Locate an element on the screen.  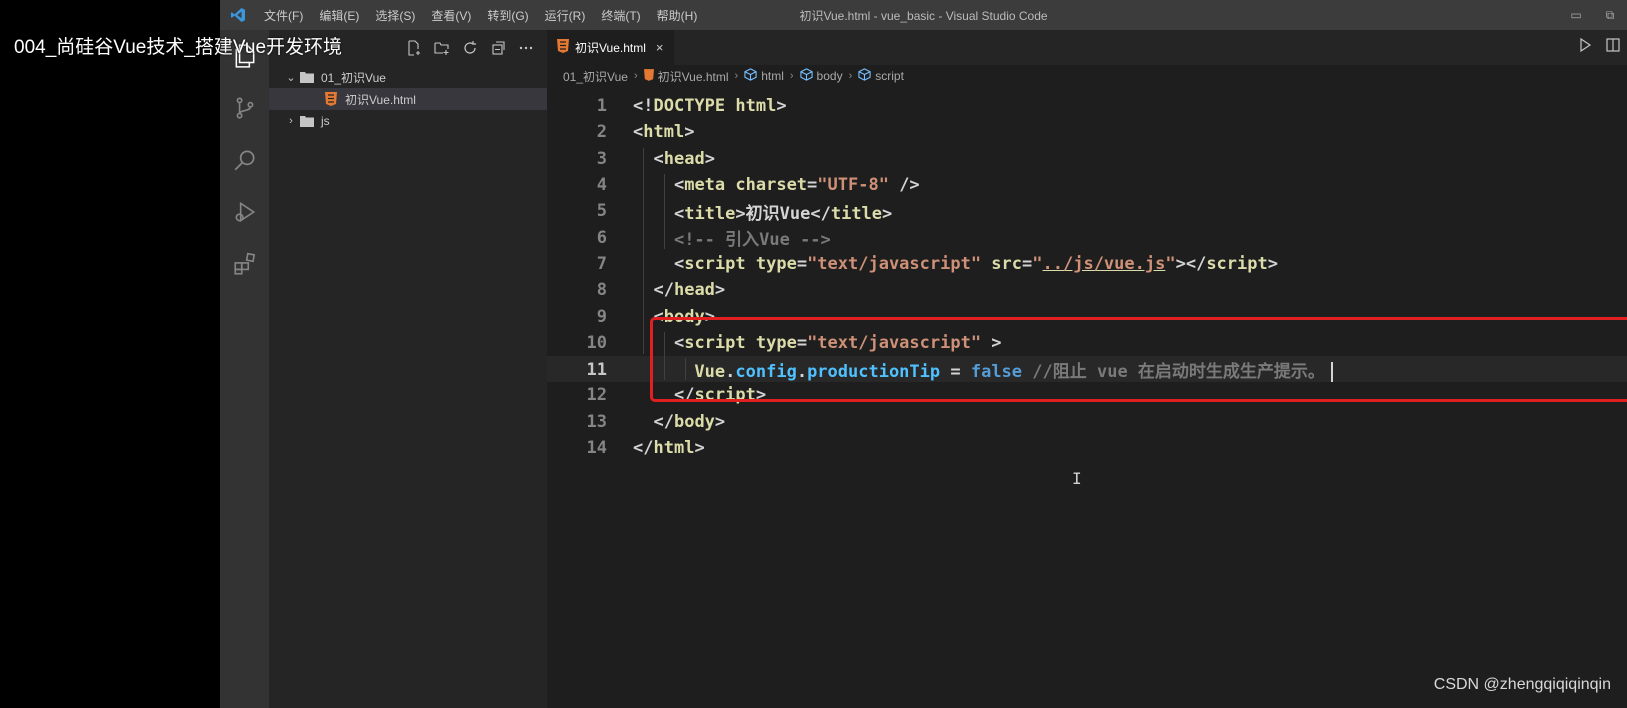
line-number: 11 is located at coordinates (596, 369).